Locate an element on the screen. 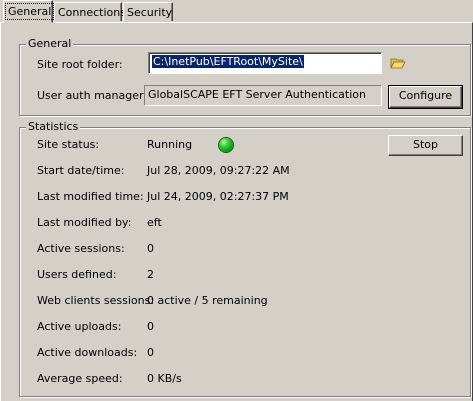 This screenshot has width=473, height=401. statistics-group-title: Statistics is located at coordinates (53, 127).